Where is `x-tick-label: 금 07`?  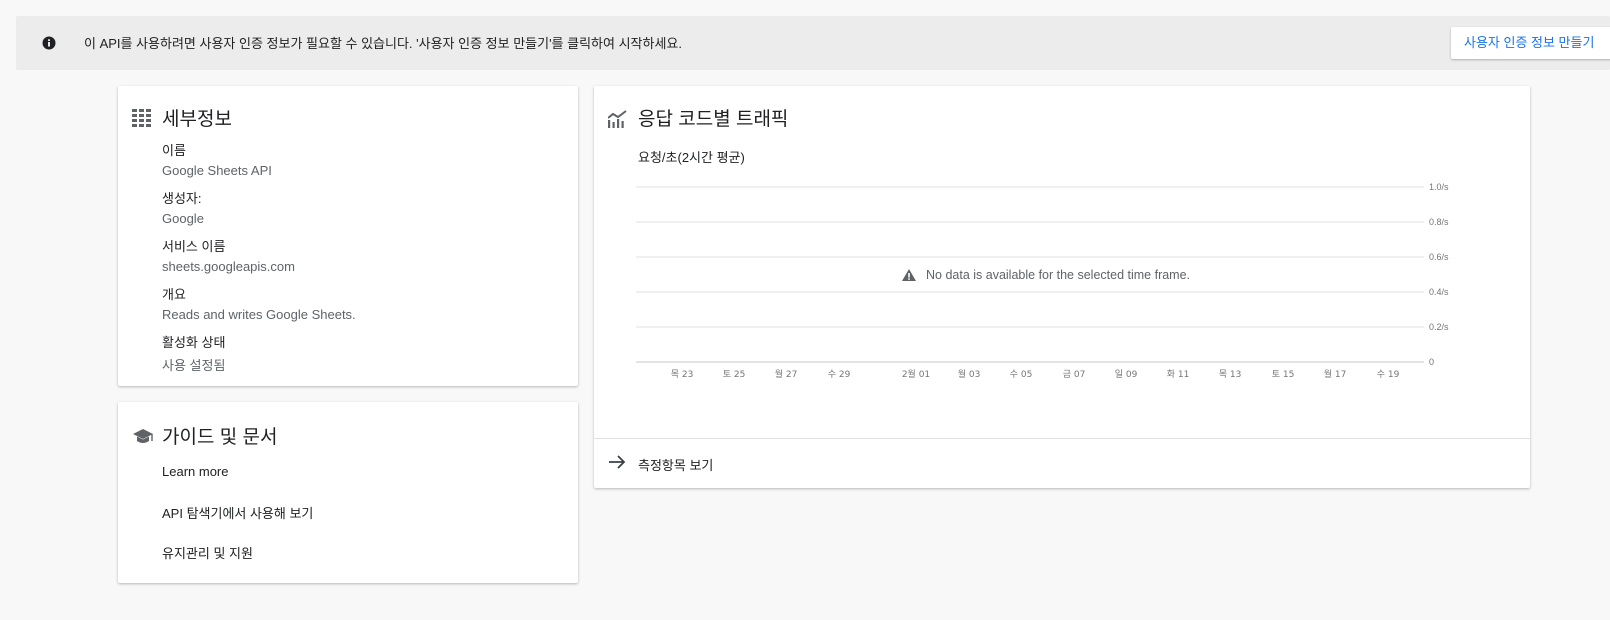
x-tick-label: 금 07 is located at coordinates (1074, 374).